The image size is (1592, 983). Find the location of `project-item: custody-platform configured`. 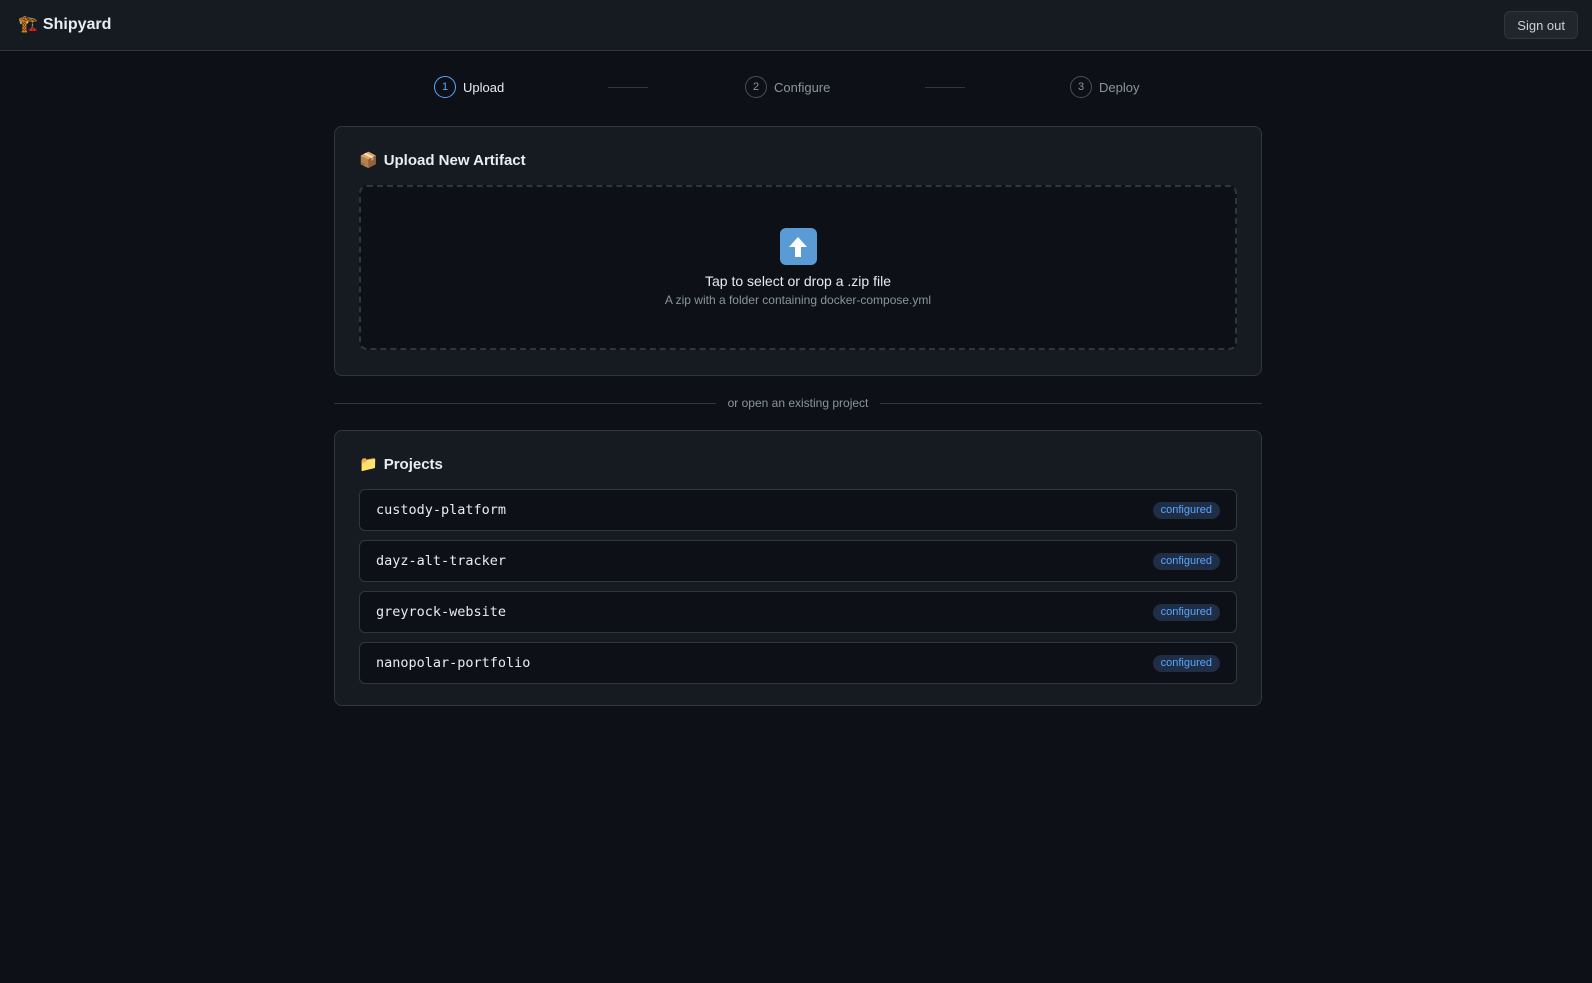

project-item: custody-platform configured is located at coordinates (798, 510).